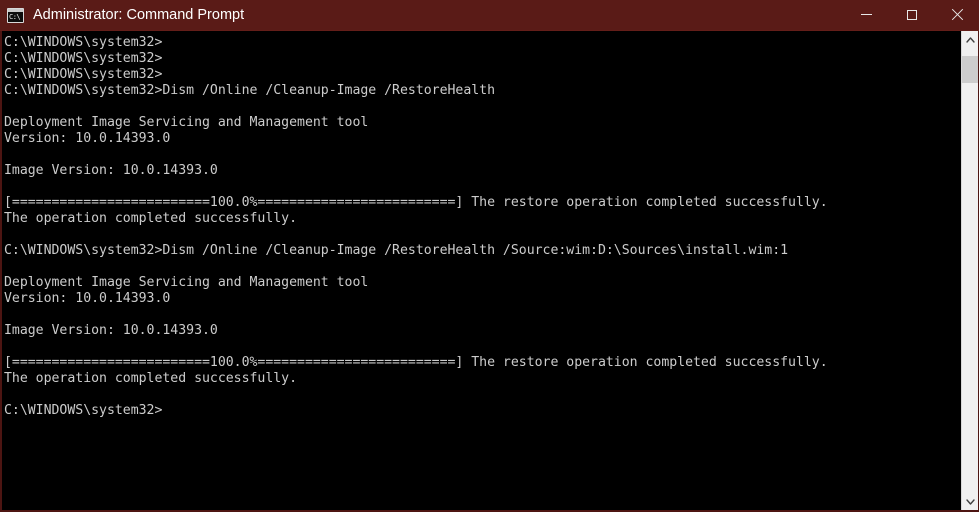 The image size is (979, 512). Describe the element at coordinates (970, 69) in the screenshot. I see `scrollbar-thumb` at that location.